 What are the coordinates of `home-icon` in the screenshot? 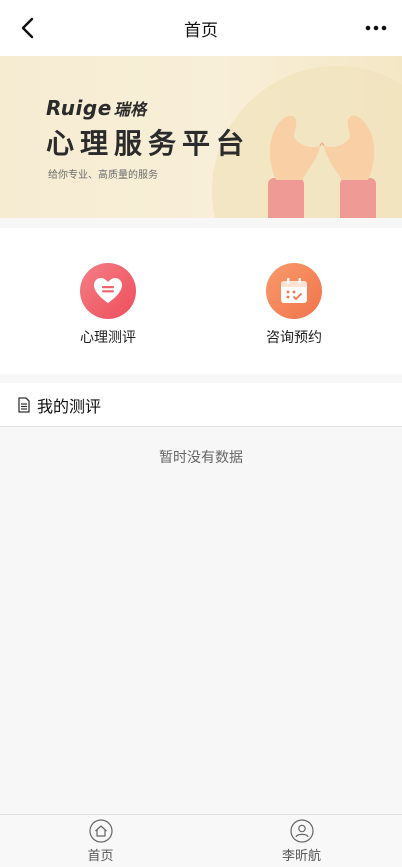 It's located at (100, 830).